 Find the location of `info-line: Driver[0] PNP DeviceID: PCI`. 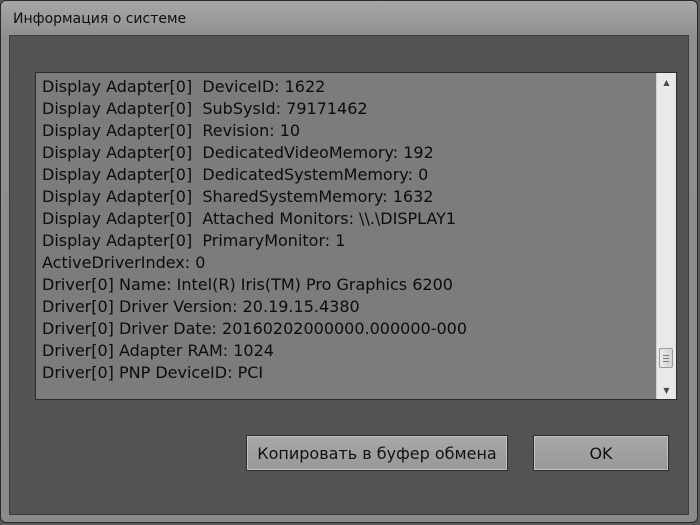

info-line: Driver[0] PNP DeviceID: PCI is located at coordinates (153, 372).